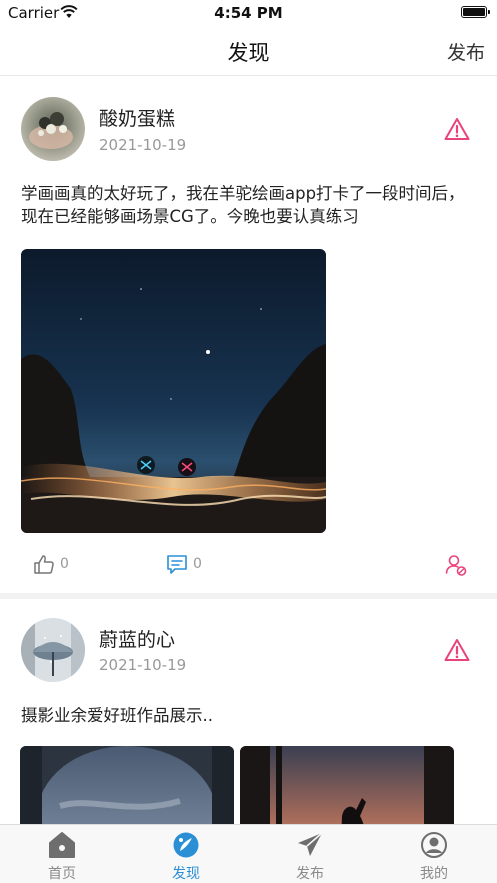  Describe the element at coordinates (44, 564) in the screenshot. I see `thumbs-up-icon` at that location.